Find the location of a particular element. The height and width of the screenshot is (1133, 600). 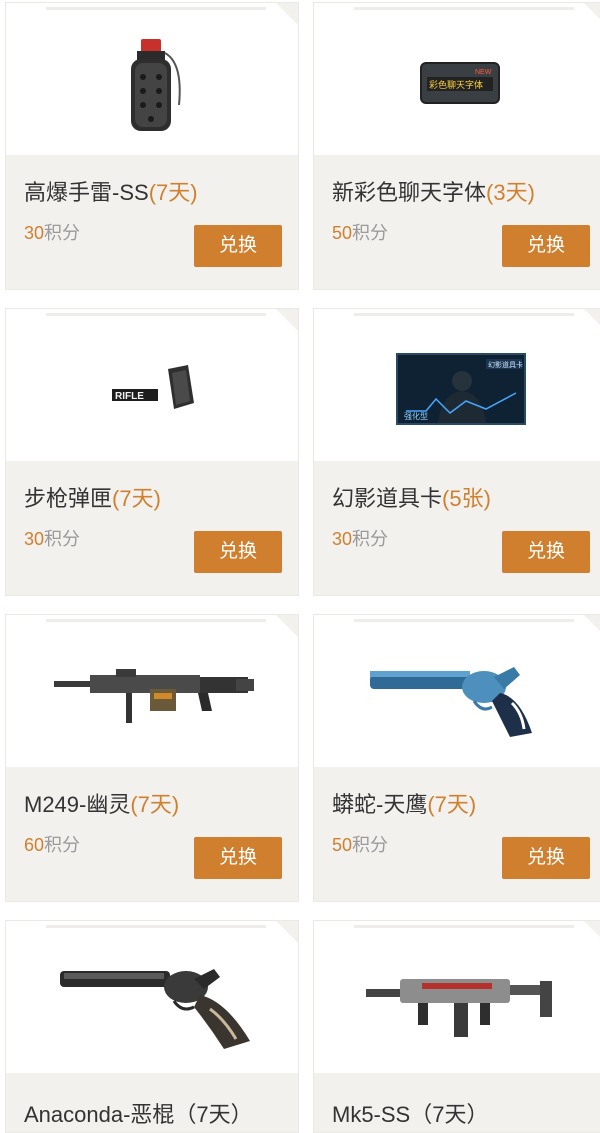

item-card: 高爆手雷-SS(7天) 30积分 兑换 is located at coordinates (152, 146).